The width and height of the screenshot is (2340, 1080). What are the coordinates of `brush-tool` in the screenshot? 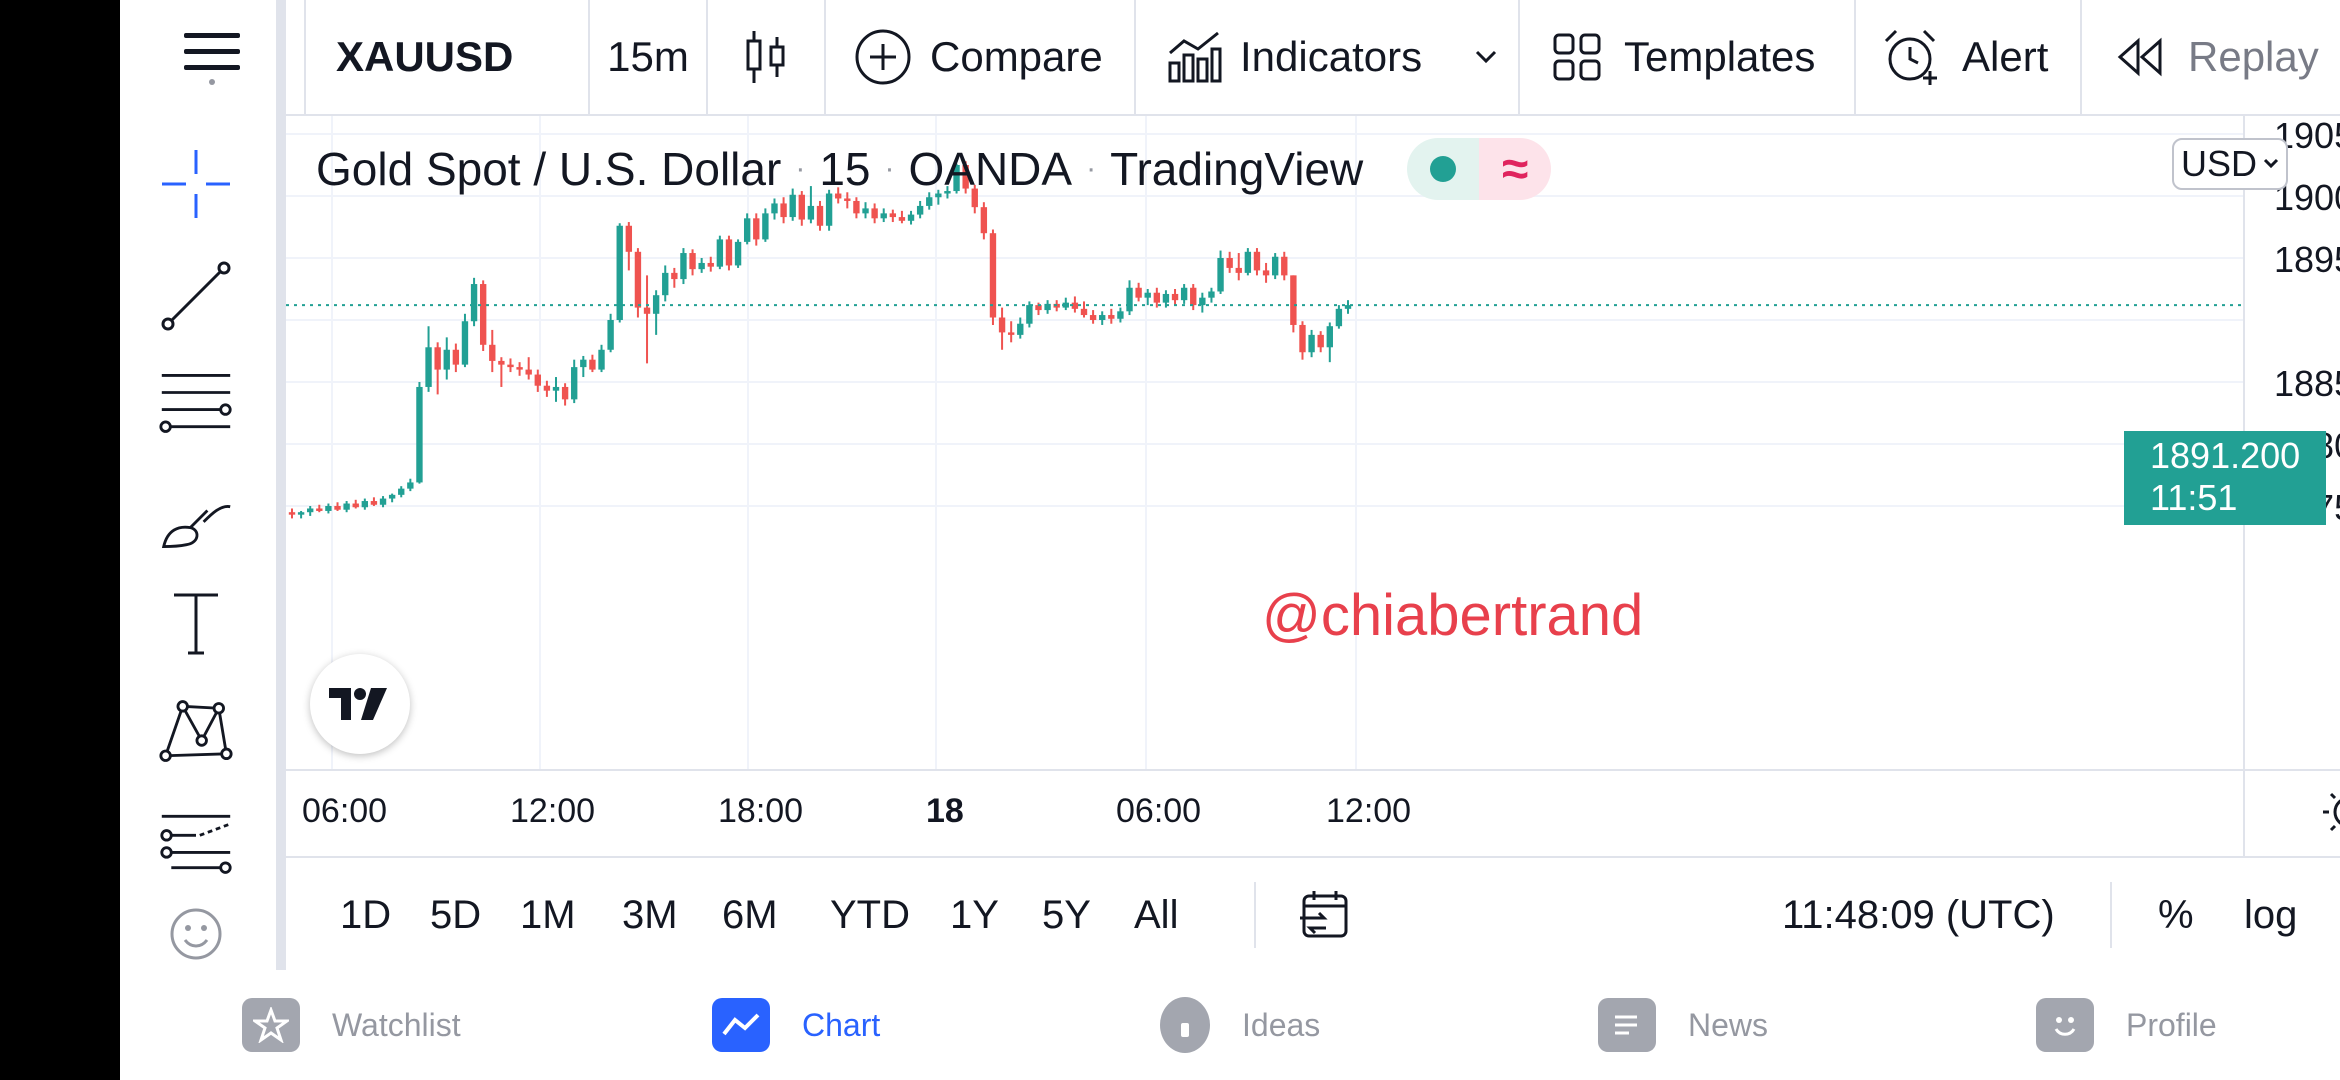 It's located at (196, 520).